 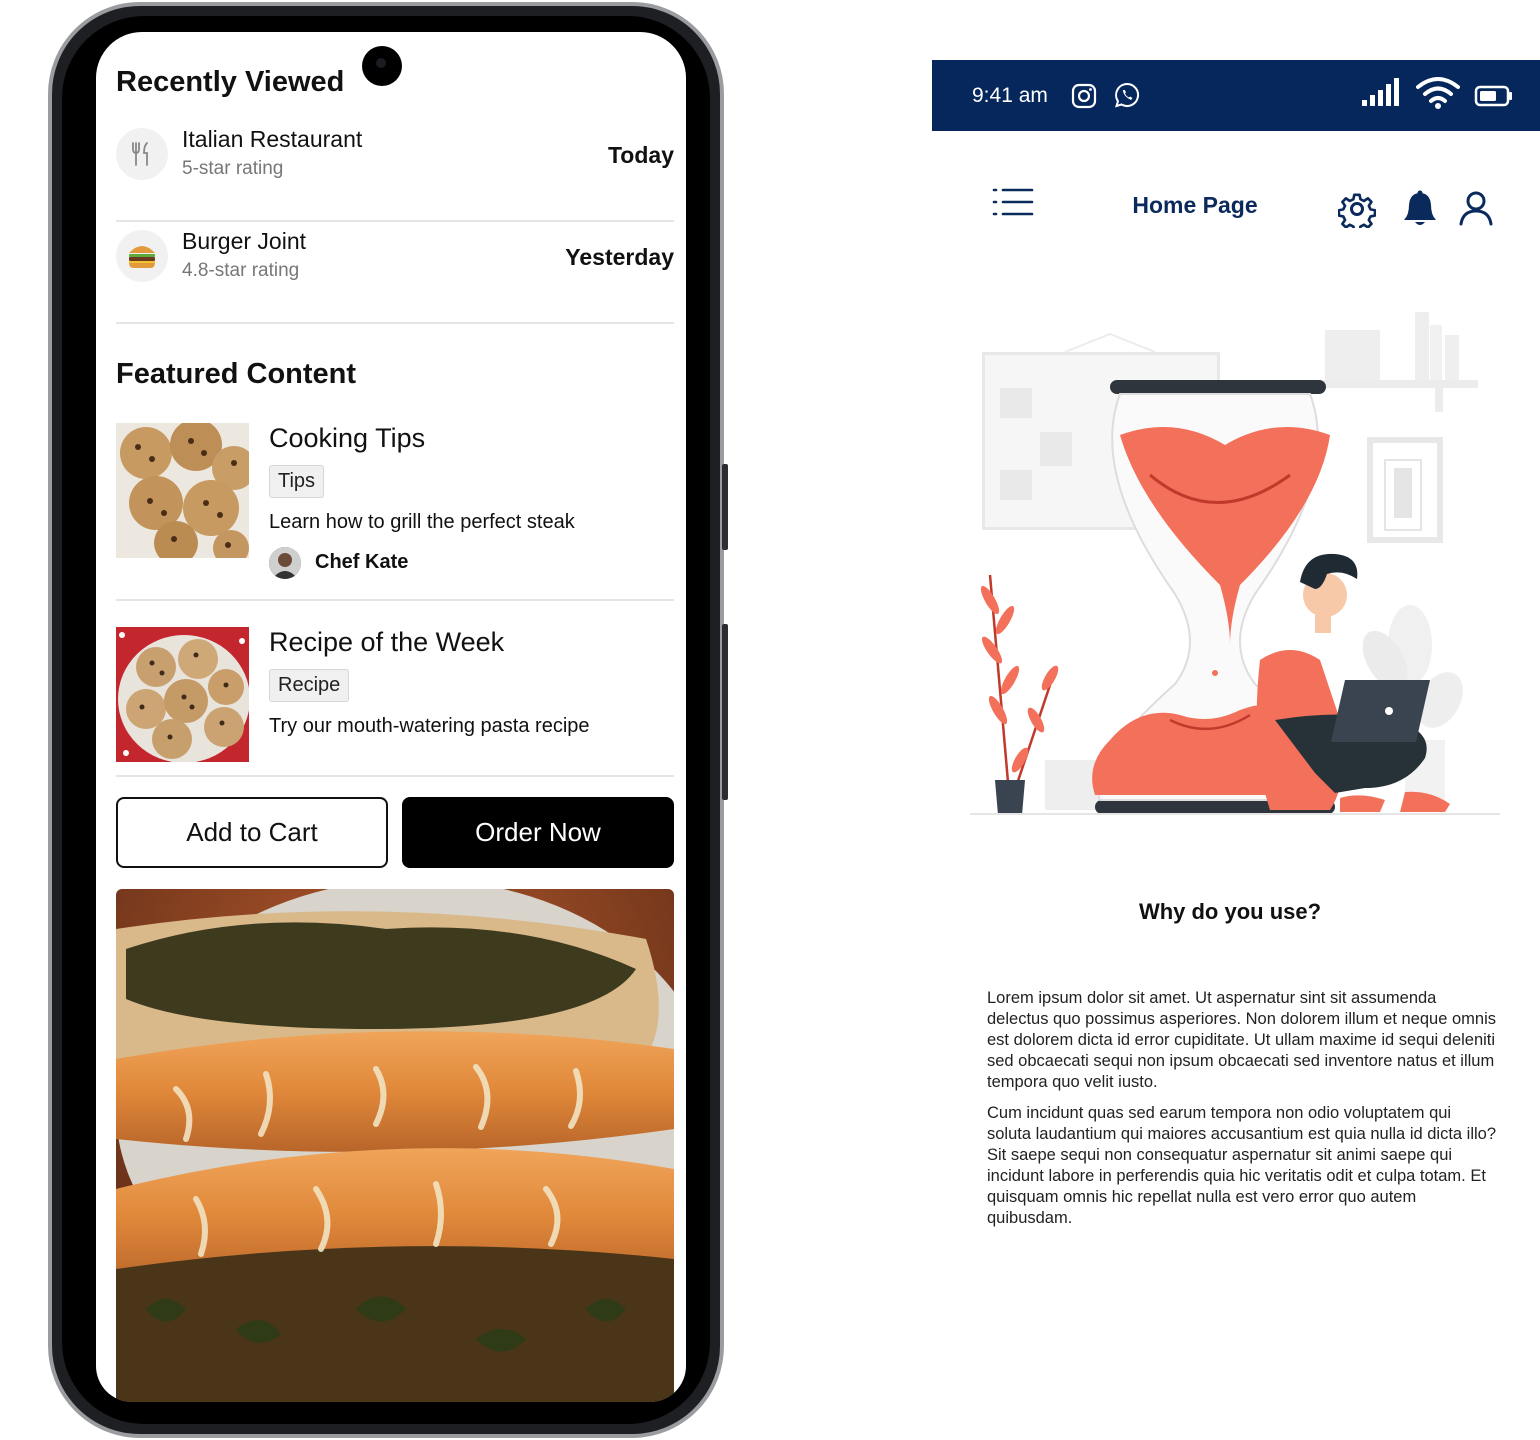 I want to click on battery-icon, so click(x=1493, y=96).